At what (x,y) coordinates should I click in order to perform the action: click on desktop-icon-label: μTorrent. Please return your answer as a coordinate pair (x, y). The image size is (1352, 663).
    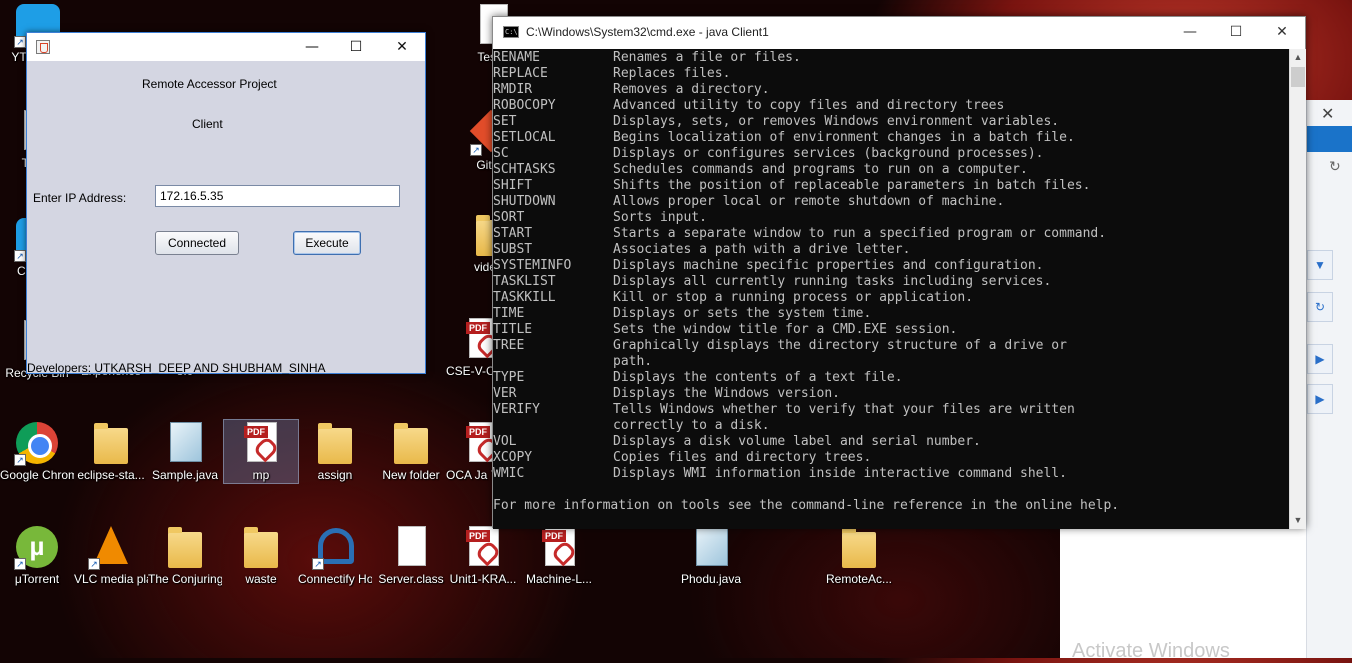
    Looking at the image, I should click on (37, 579).